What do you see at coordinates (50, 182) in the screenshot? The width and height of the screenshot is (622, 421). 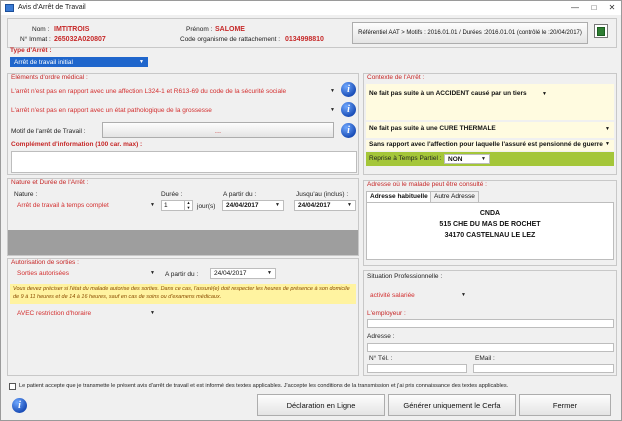 I see `nature-duree-title: Nature et Durée de l'Arrêt :` at bounding box center [50, 182].